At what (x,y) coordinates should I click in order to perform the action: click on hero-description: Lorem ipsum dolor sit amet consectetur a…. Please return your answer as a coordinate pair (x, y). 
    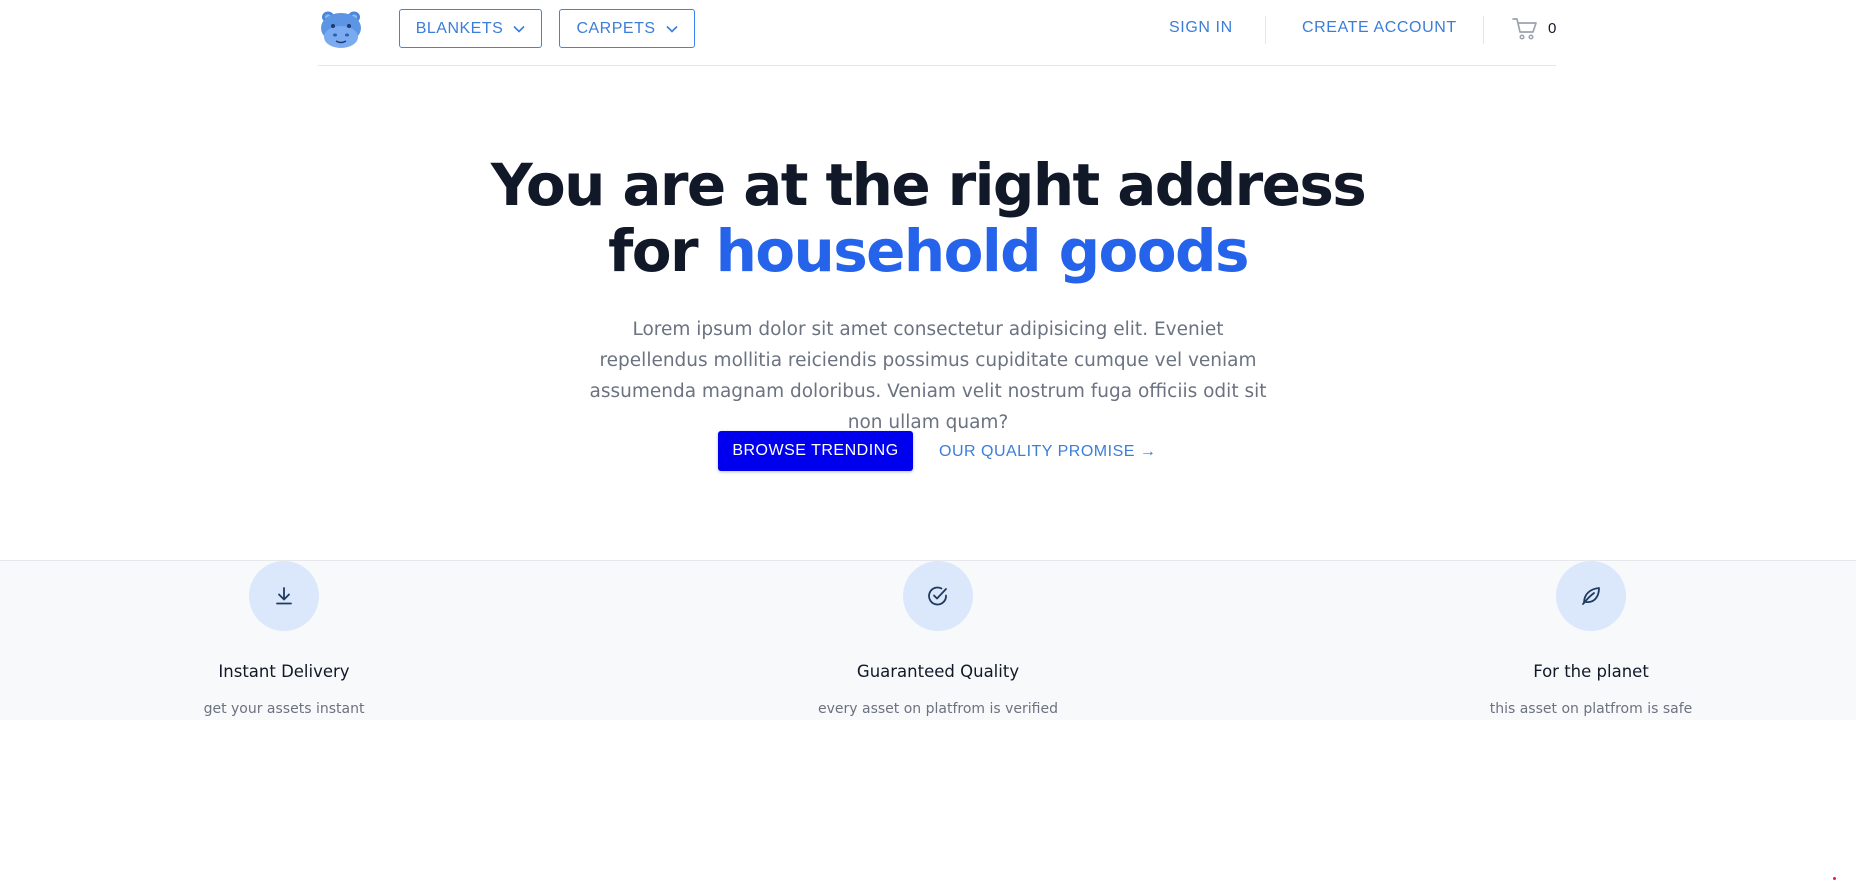
    Looking at the image, I should click on (928, 376).